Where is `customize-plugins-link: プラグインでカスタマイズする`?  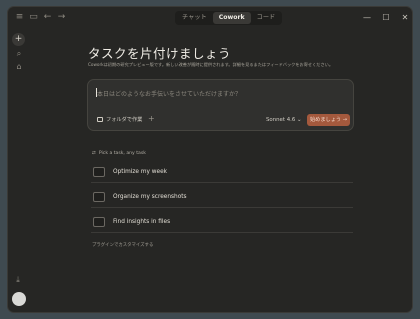
customize-plugins-link: プラグインでカスタマイズする is located at coordinates (122, 245).